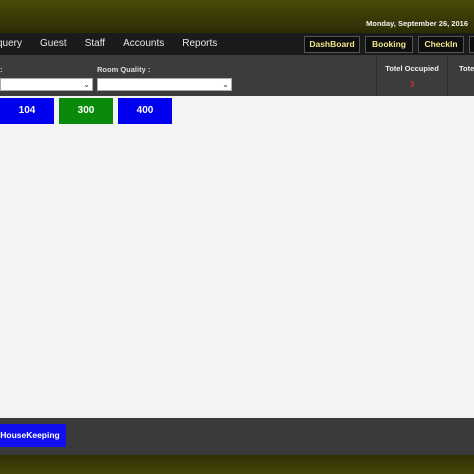 The width and height of the screenshot is (474, 474). Describe the element at coordinates (441, 44) in the screenshot. I see `checkin-button: CheckIn` at that location.